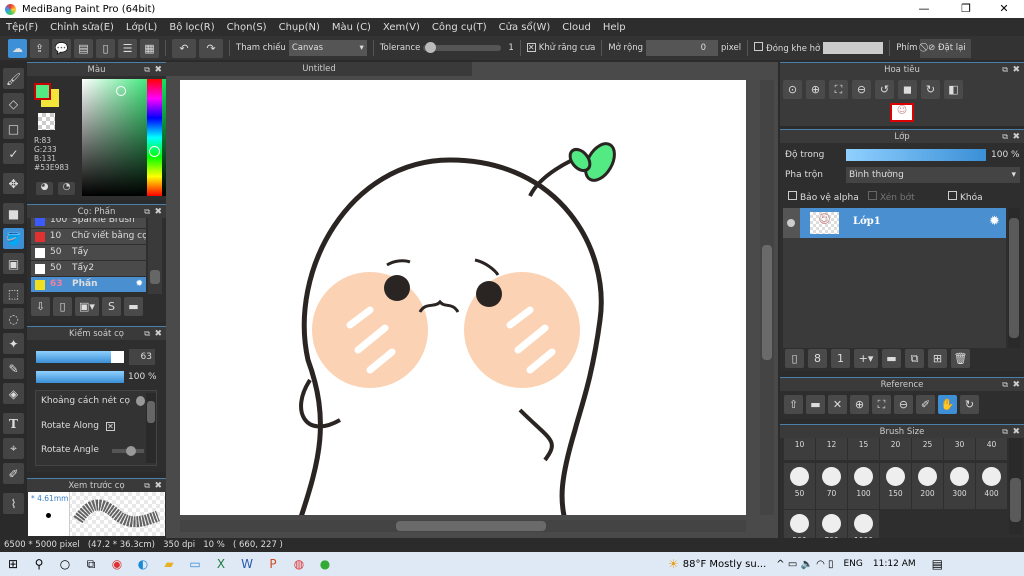  I want to click on add-brush-menu-icon: ▣▾, so click(87, 306).